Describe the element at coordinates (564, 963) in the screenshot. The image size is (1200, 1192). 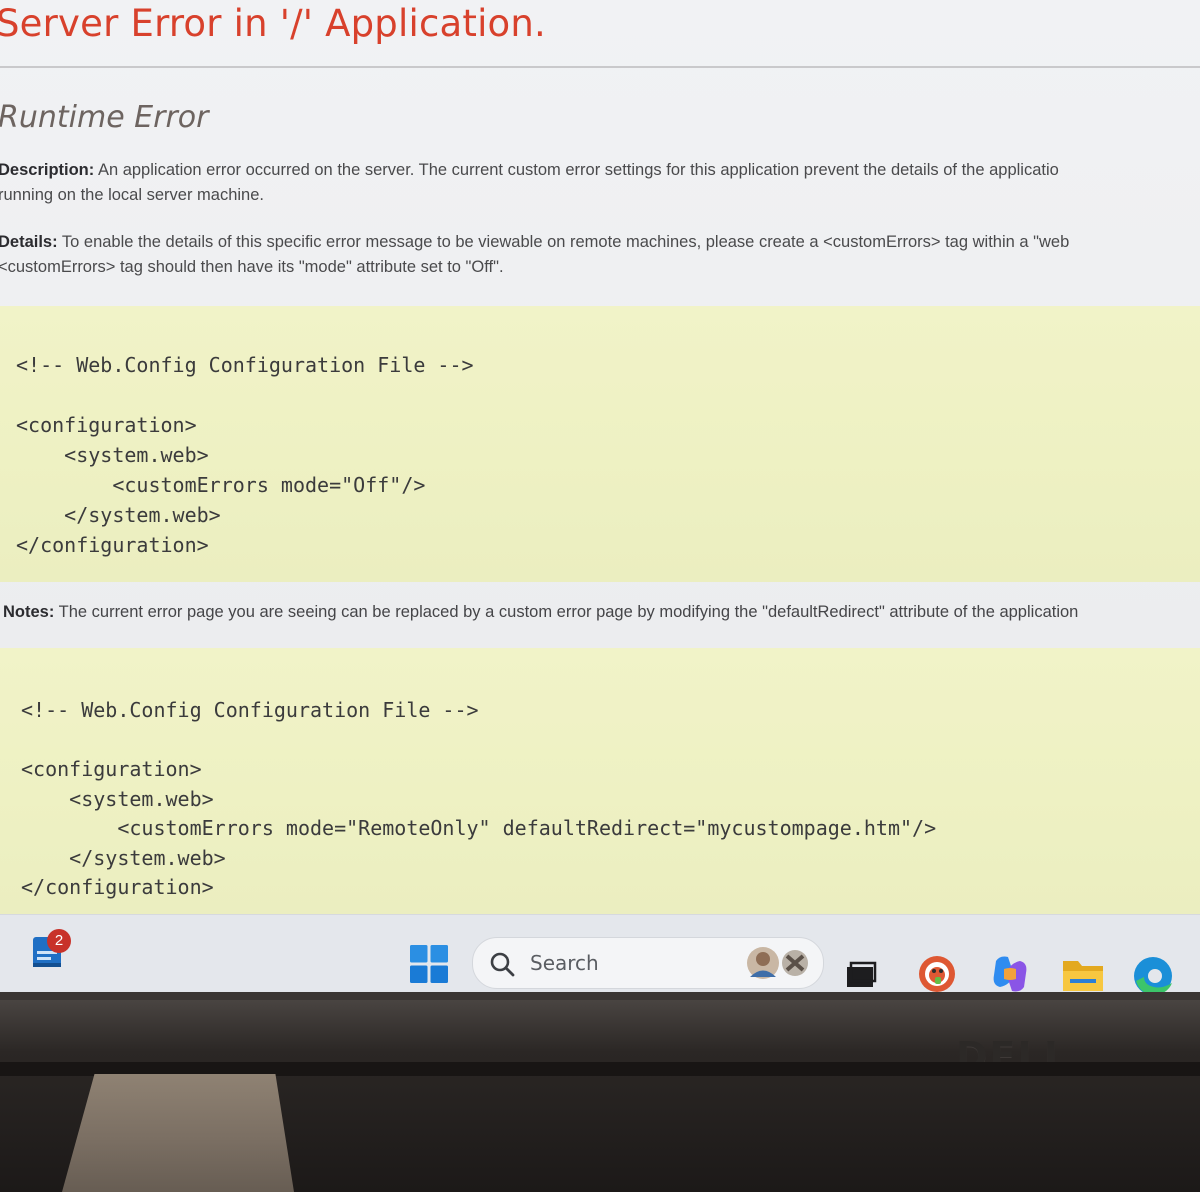
I see `search-label: Search` at that location.